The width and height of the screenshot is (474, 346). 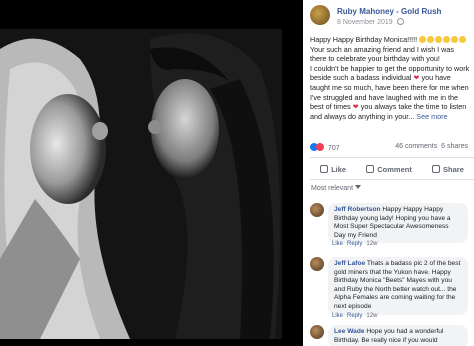 What do you see at coordinates (320, 147) in the screenshot?
I see `love-reaction-icon` at bounding box center [320, 147].